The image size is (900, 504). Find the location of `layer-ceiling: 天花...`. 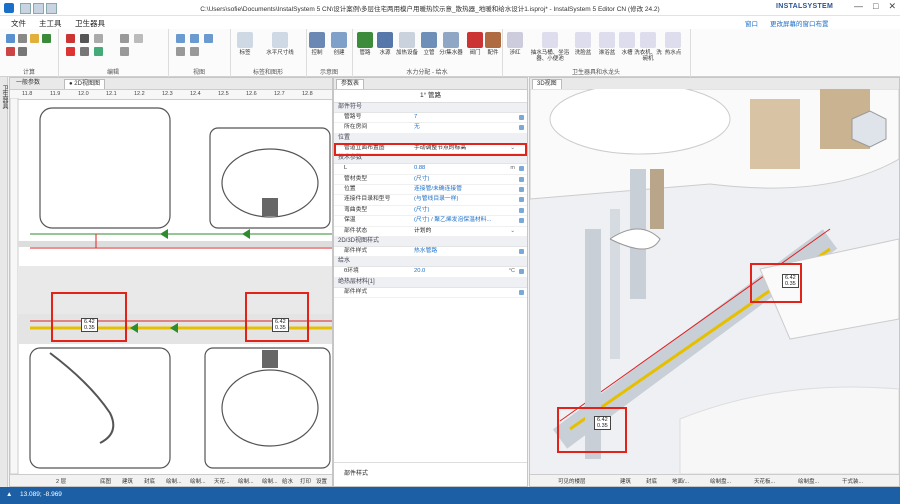

layer-ceiling: 天花... is located at coordinates (222, 481).